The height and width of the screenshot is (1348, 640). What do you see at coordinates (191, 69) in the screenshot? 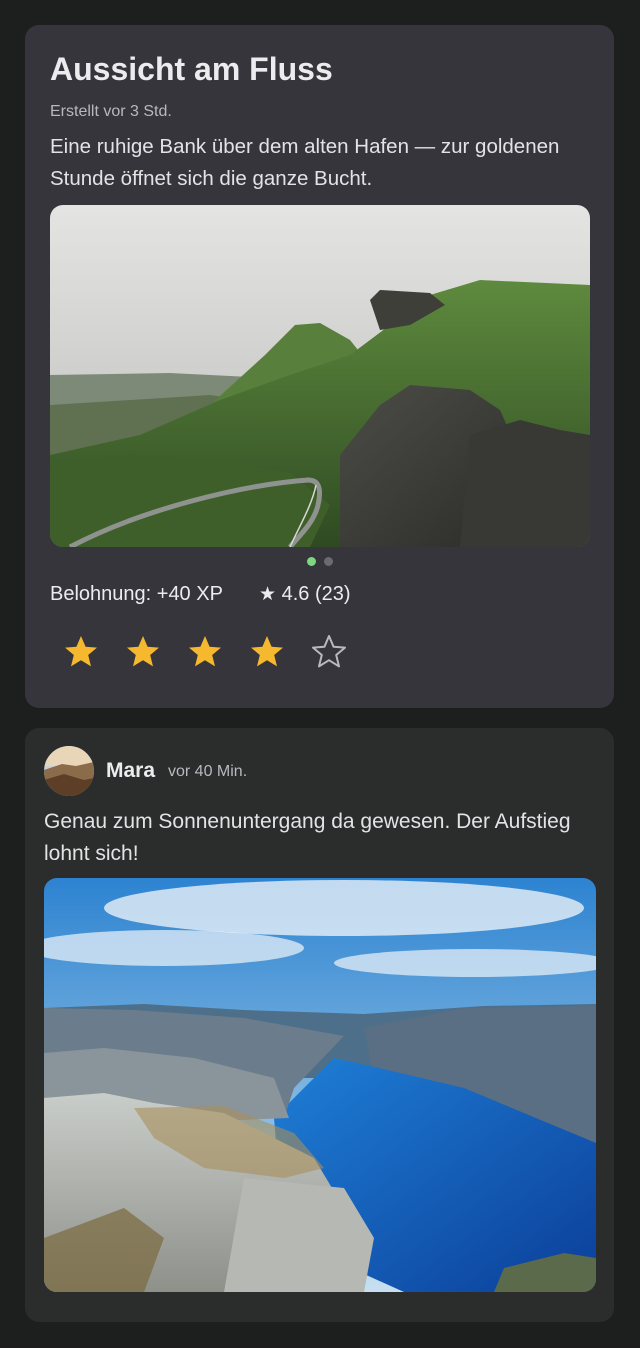
I see `post-title: Aussicht am Fluss` at bounding box center [191, 69].